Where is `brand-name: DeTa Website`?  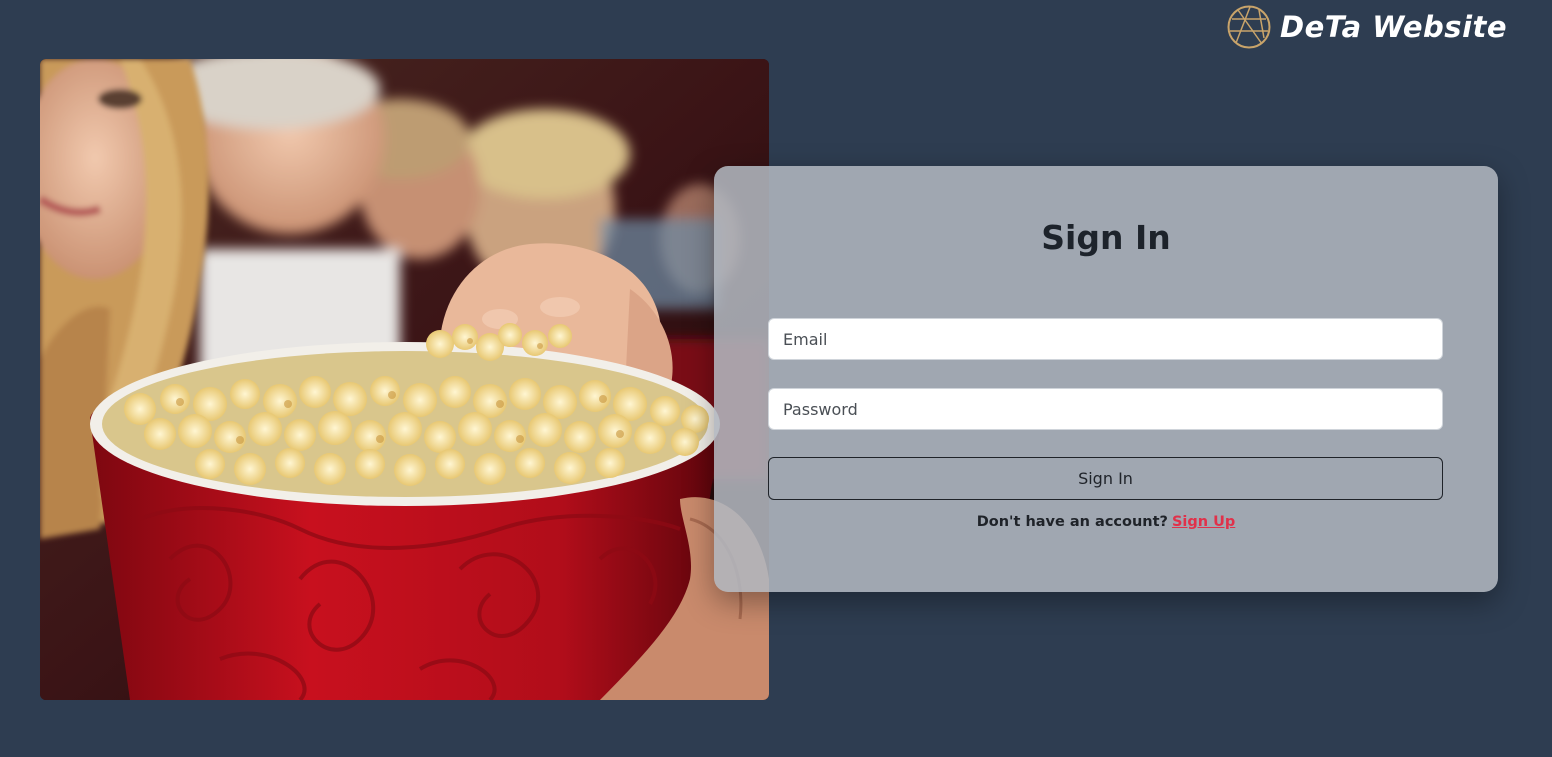 brand-name: DeTa Website is located at coordinates (1394, 27).